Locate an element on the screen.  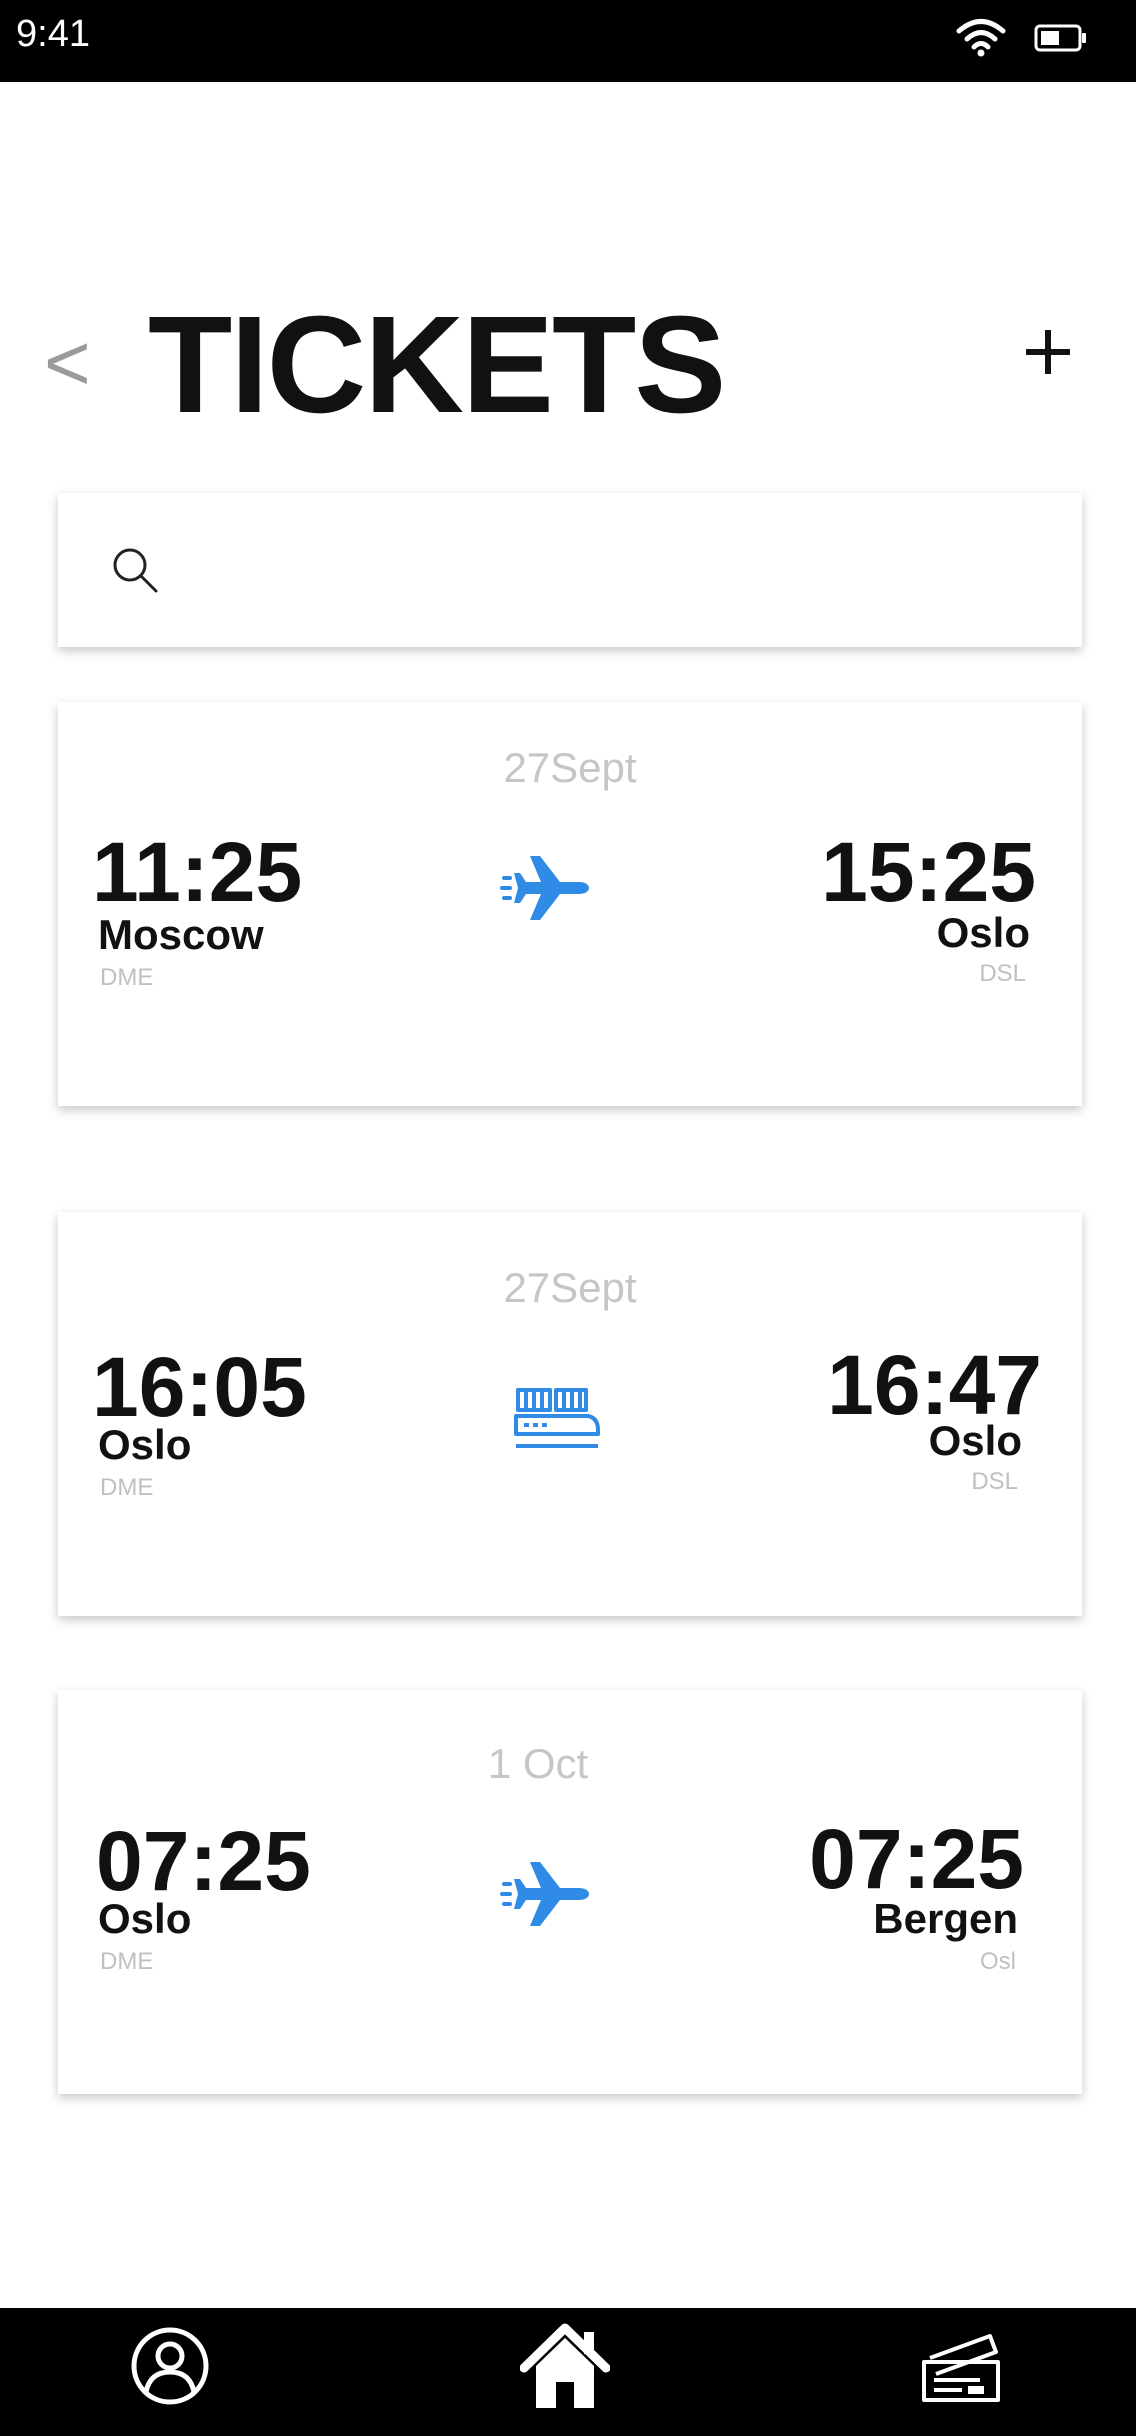
add-button is located at coordinates (1048, 352).